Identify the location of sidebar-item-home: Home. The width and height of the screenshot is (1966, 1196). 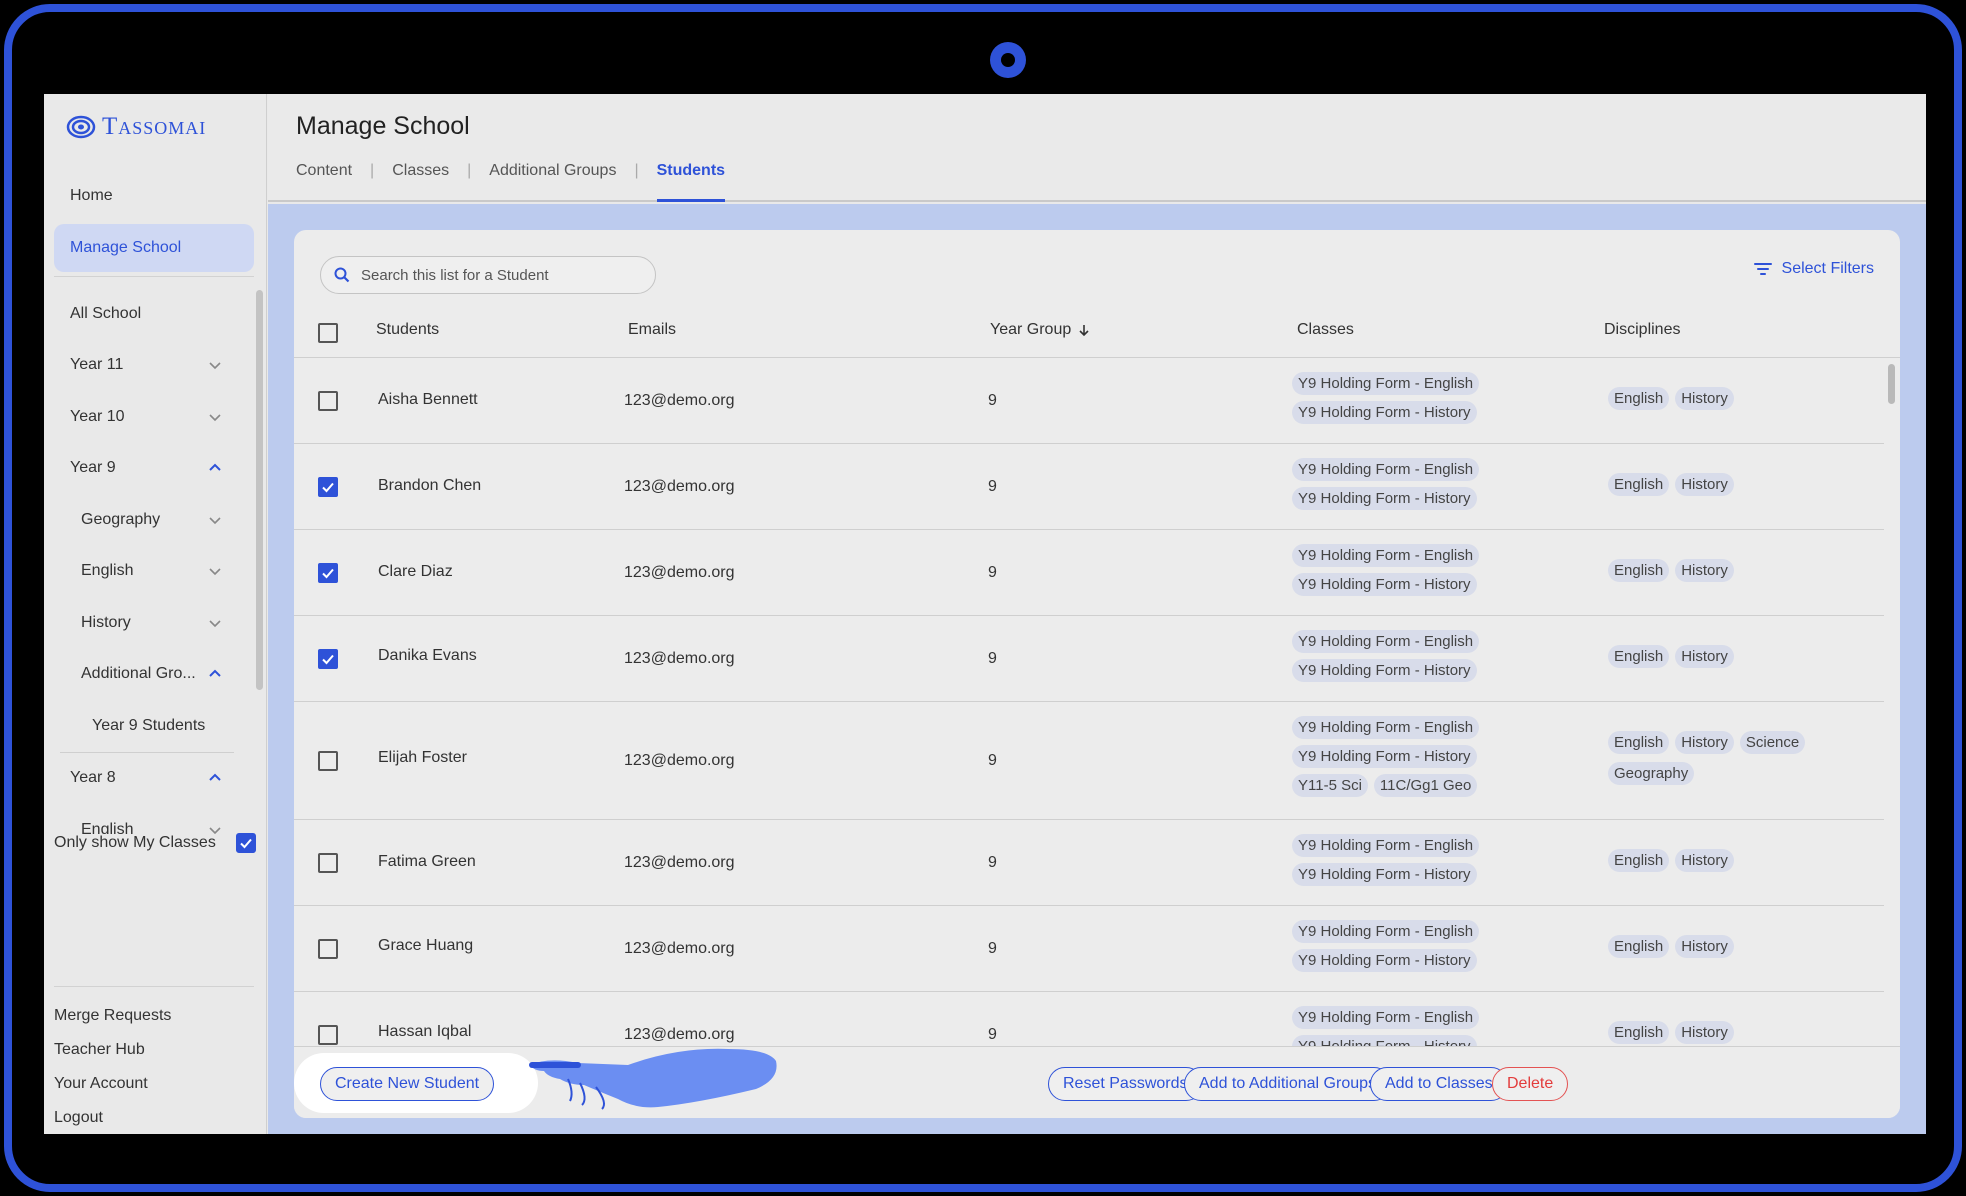
(154, 196).